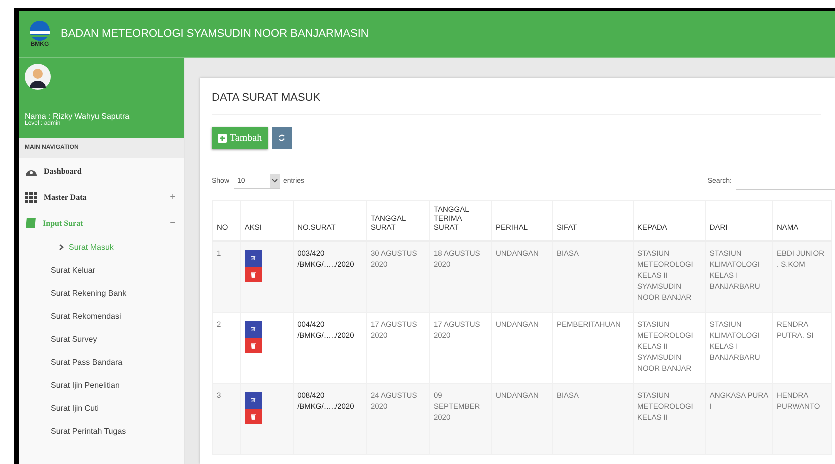 This screenshot has height=464, width=835. What do you see at coordinates (78, 116) in the screenshot?
I see `user-name: Nama : Rizky Wahyu Saputra` at bounding box center [78, 116].